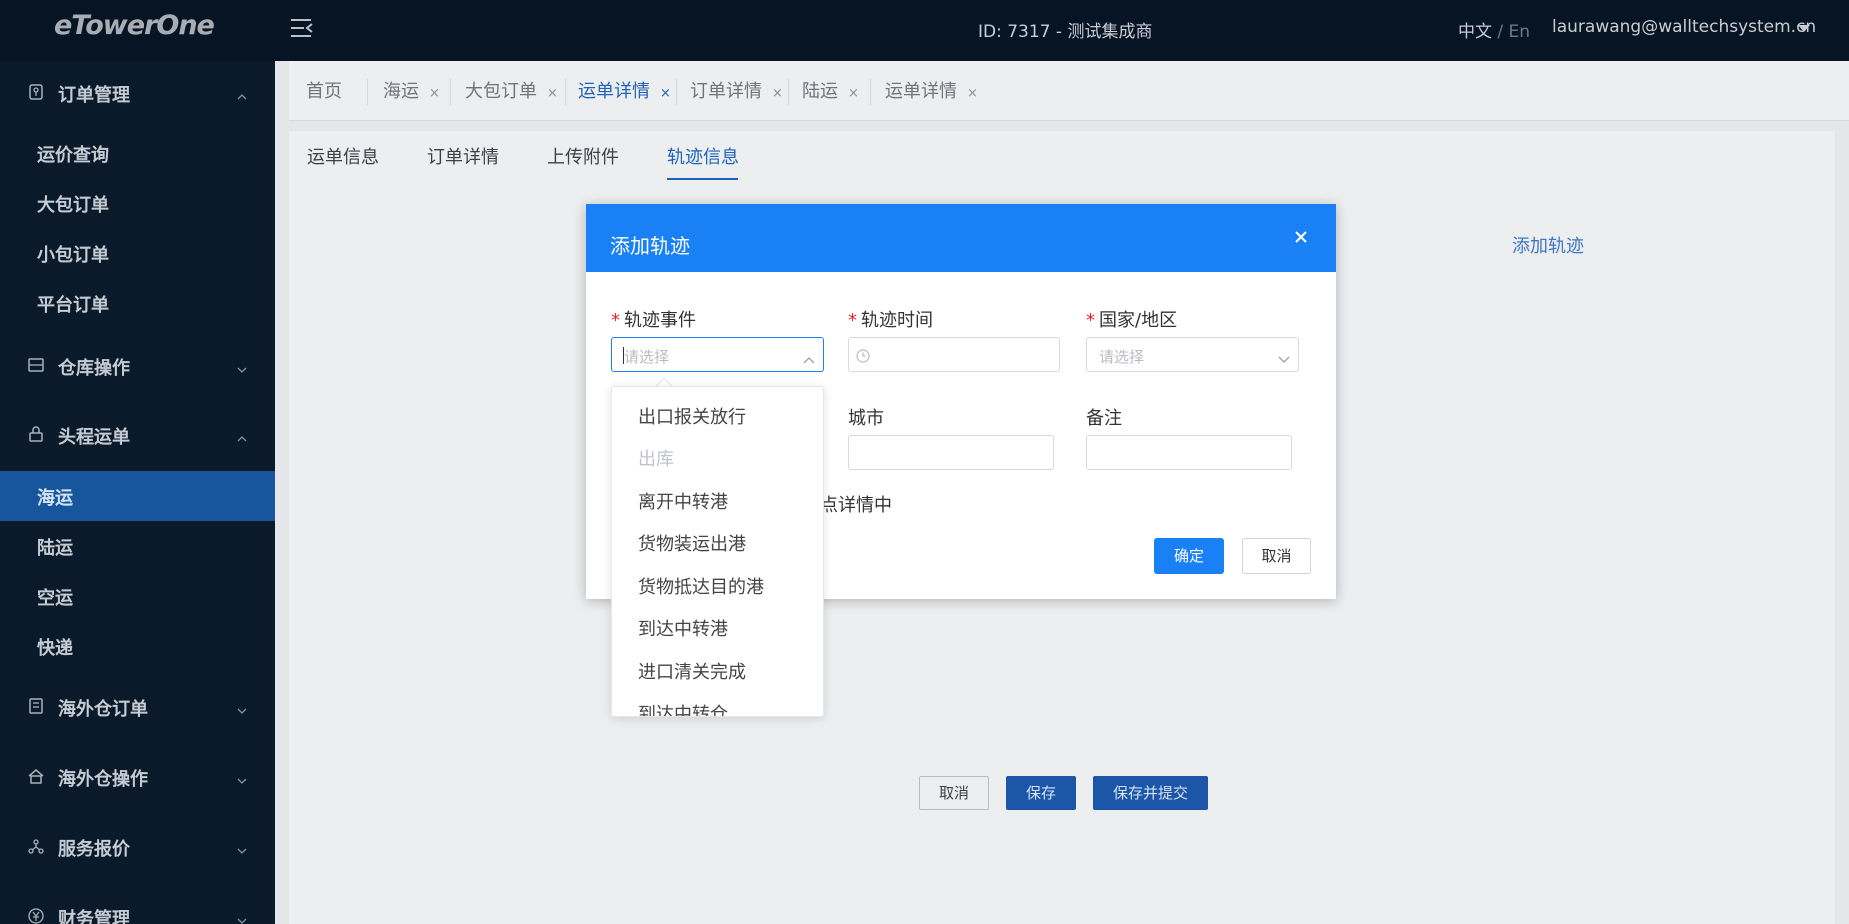 The width and height of the screenshot is (1849, 924). What do you see at coordinates (137, 203) in the screenshot?
I see `sidebar-item-bulk-orders: 大包订单` at bounding box center [137, 203].